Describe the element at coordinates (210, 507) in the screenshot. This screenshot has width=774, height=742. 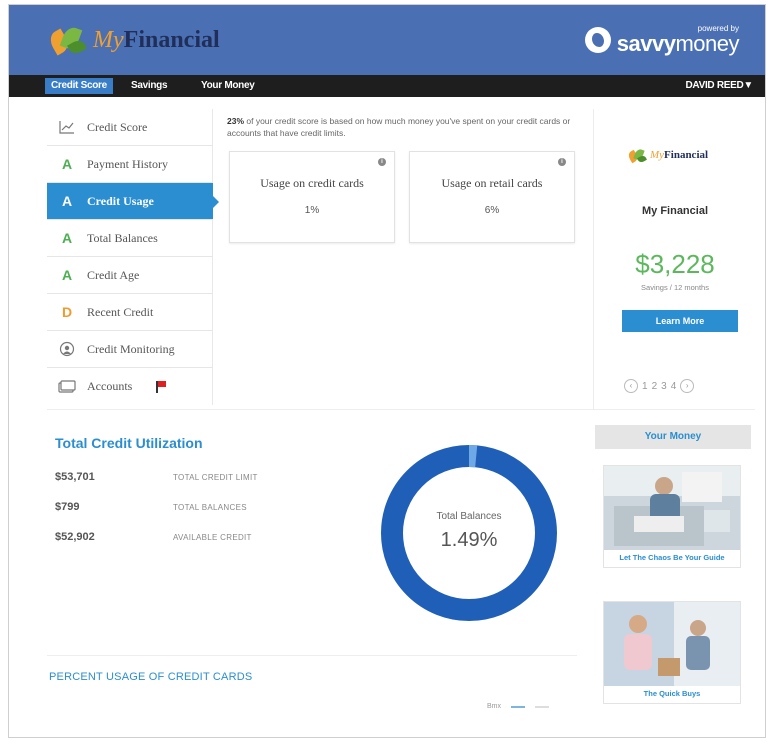
I see `stat-label: TOTAL BALANCES` at that location.